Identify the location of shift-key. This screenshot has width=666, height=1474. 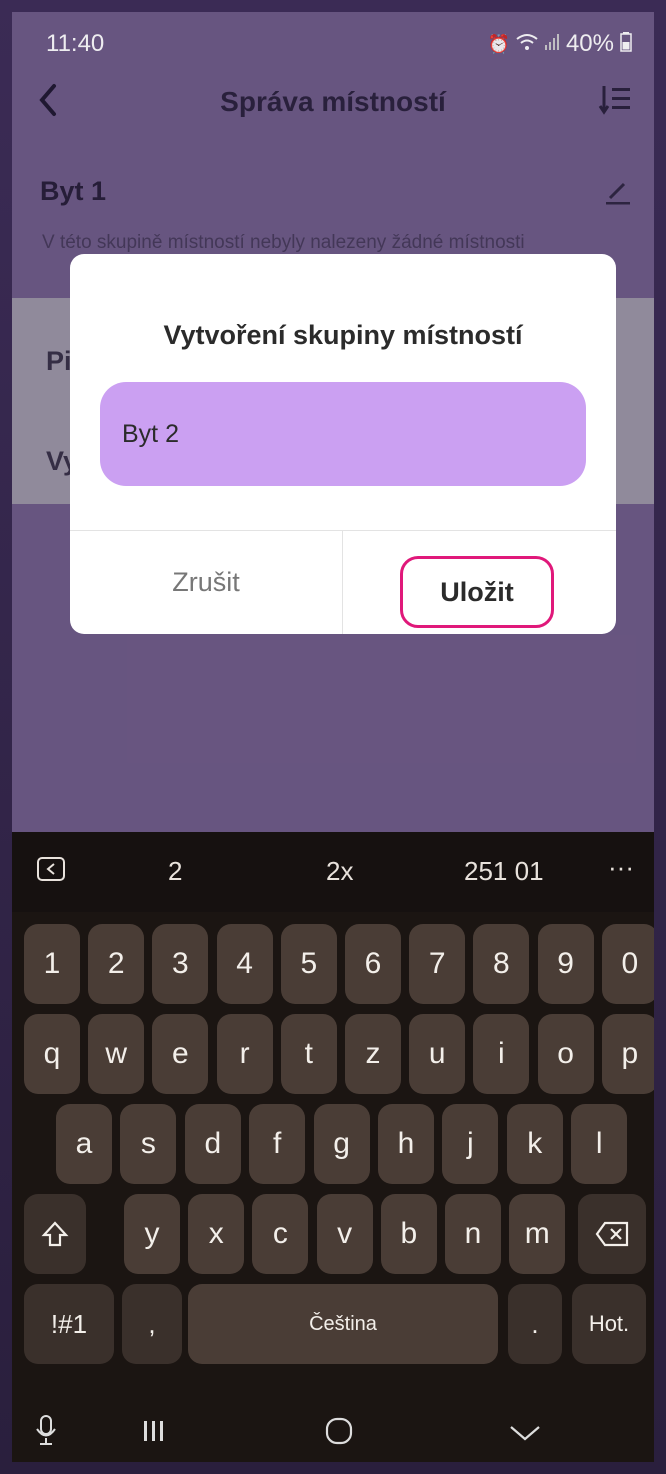
(55, 1234).